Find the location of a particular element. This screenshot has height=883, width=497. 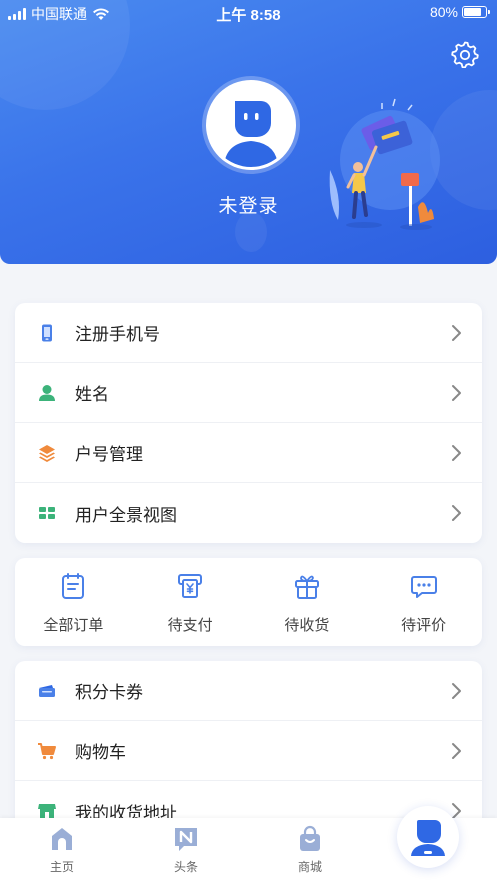

profile-icon is located at coordinates (428, 838).